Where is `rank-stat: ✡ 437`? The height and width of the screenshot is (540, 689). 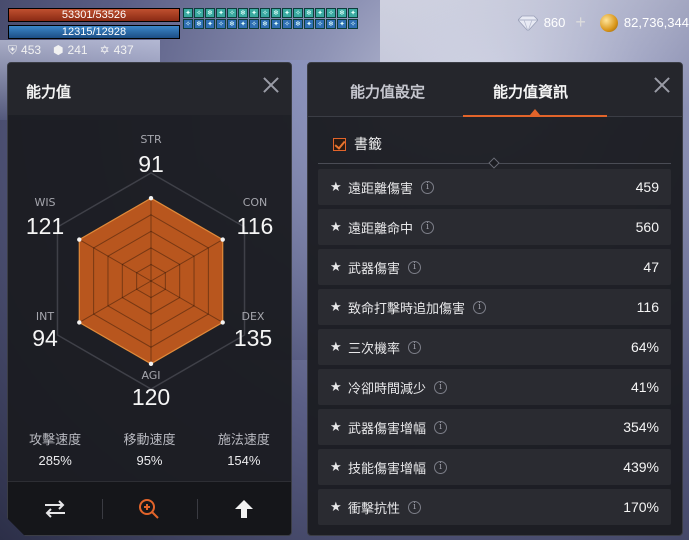 rank-stat: ✡ 437 is located at coordinates (116, 50).